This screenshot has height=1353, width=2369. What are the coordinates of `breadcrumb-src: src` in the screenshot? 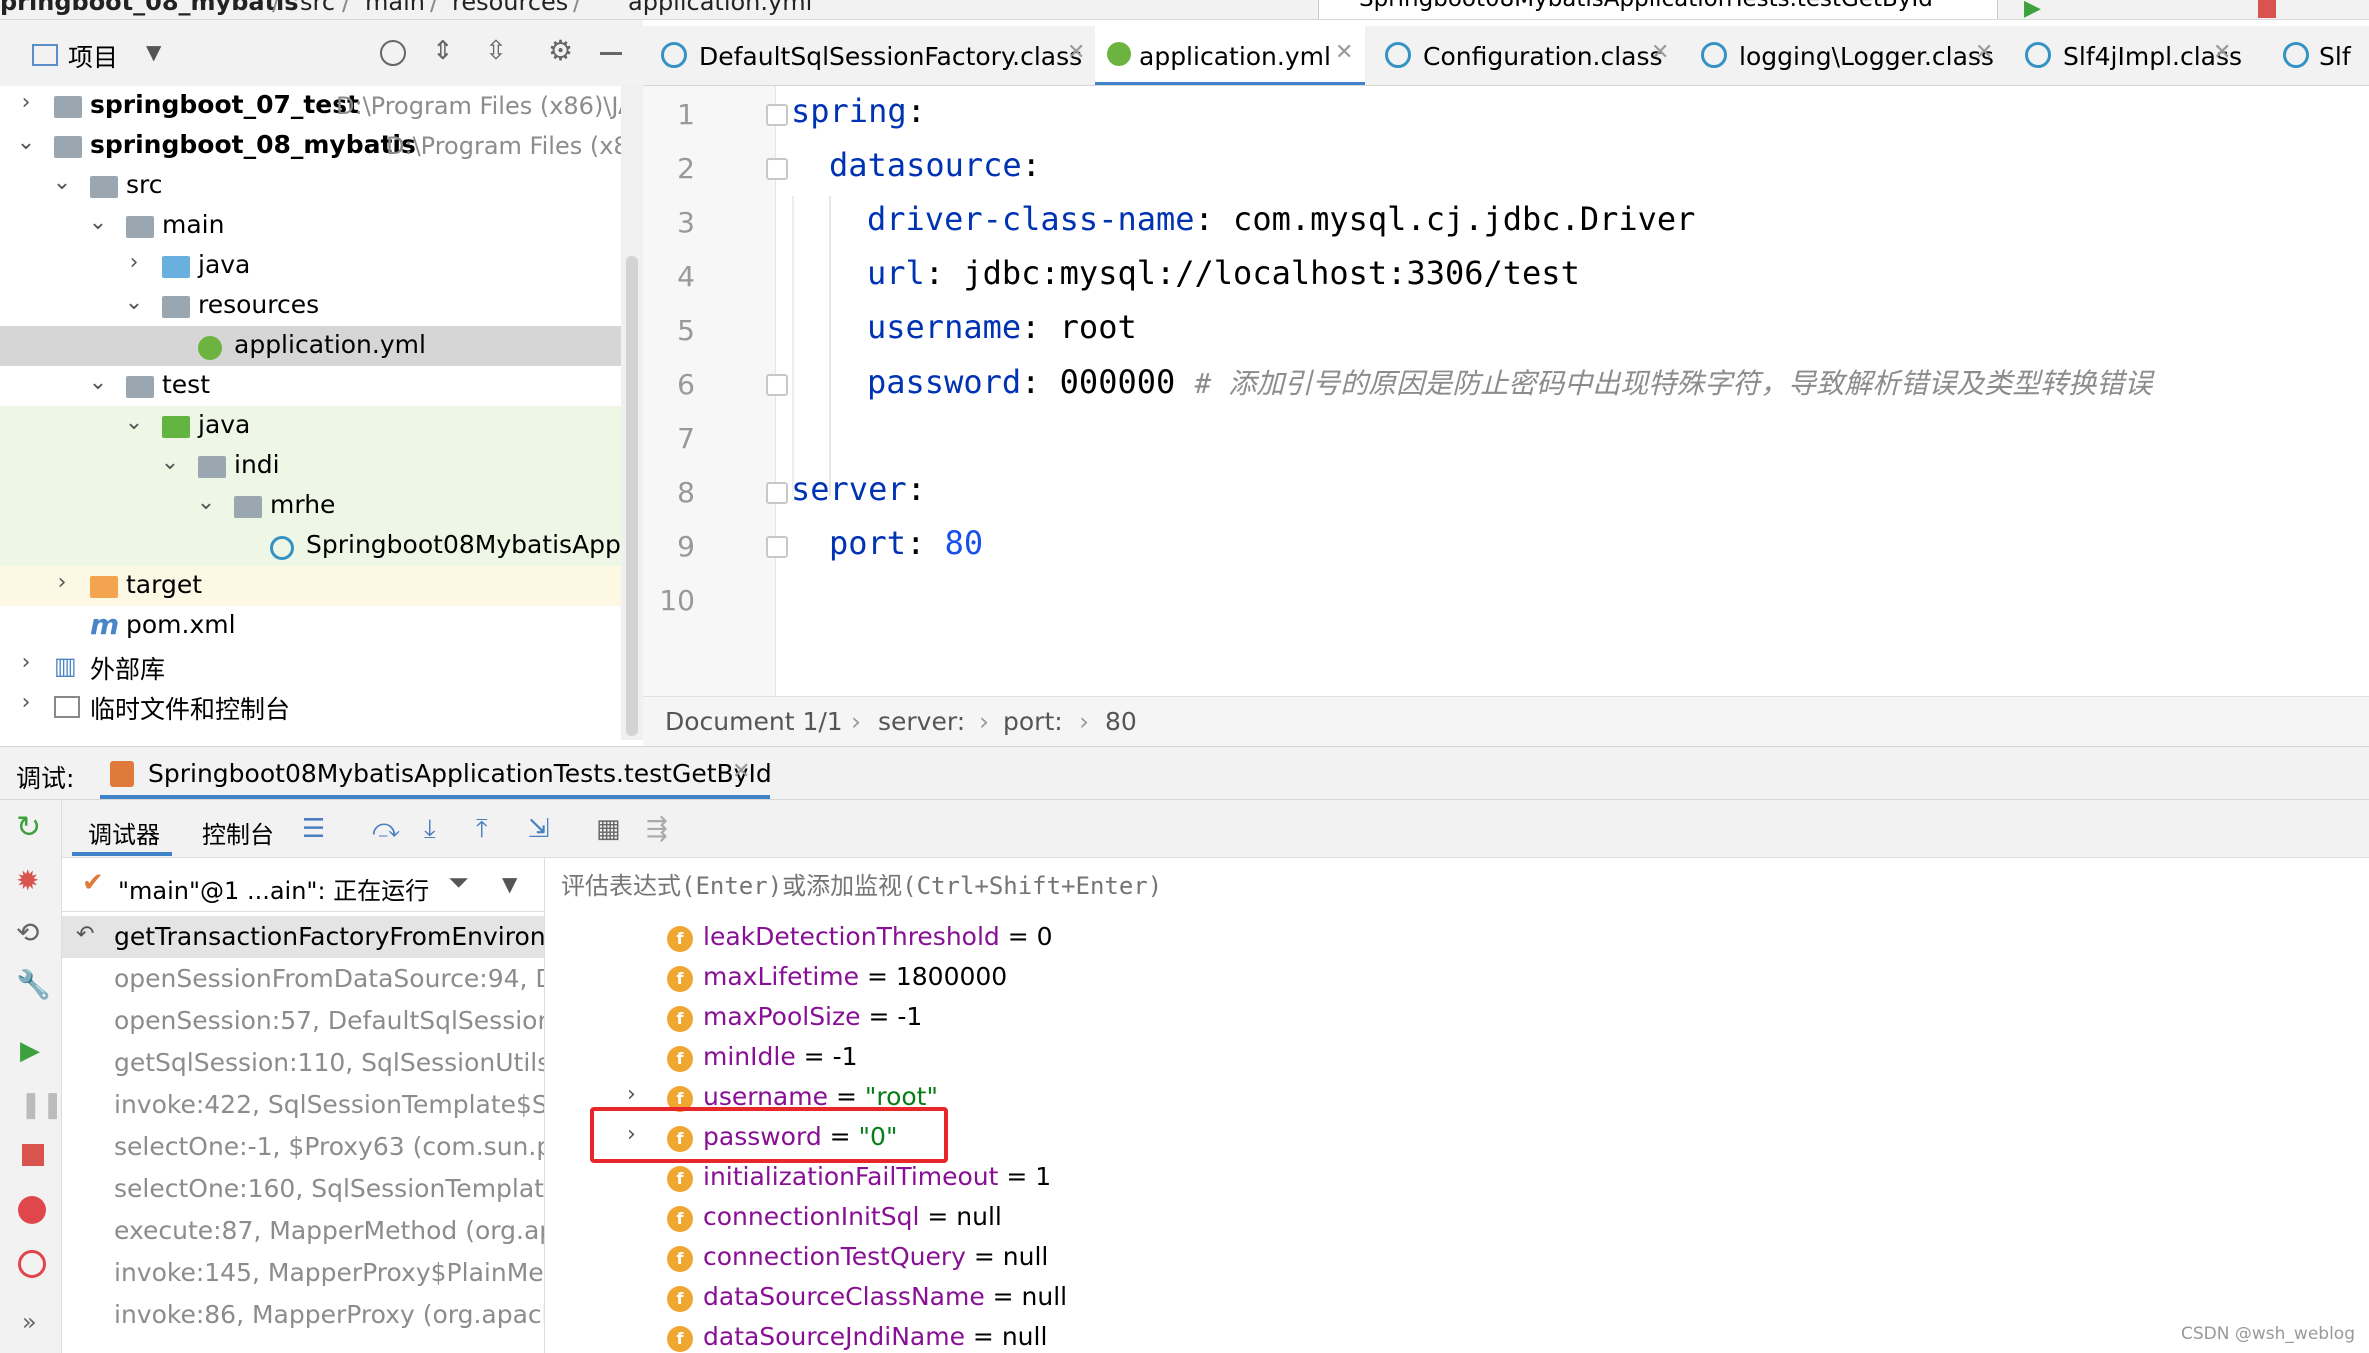 It's located at (317, 8).